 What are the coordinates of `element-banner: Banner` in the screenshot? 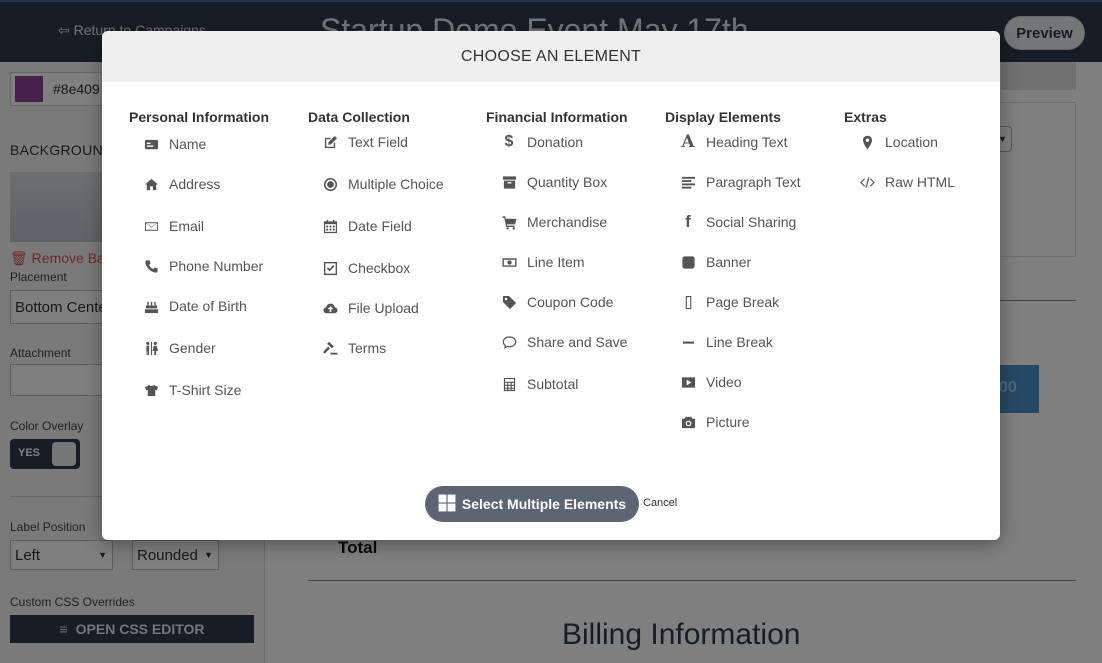 It's located at (715, 262).